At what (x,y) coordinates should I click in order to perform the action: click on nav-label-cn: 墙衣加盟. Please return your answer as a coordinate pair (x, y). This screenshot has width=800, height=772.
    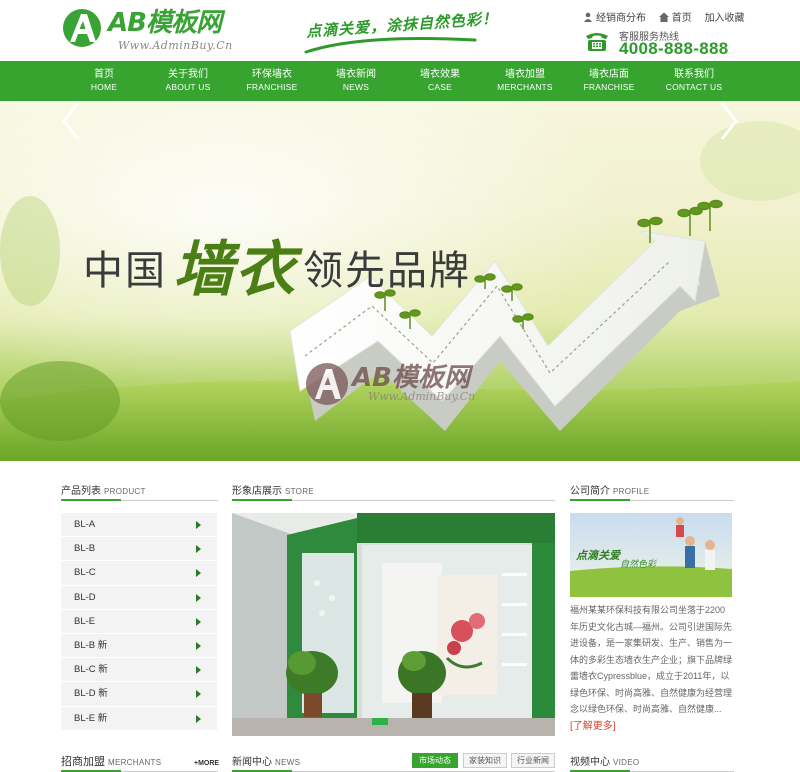
    Looking at the image, I should click on (525, 74).